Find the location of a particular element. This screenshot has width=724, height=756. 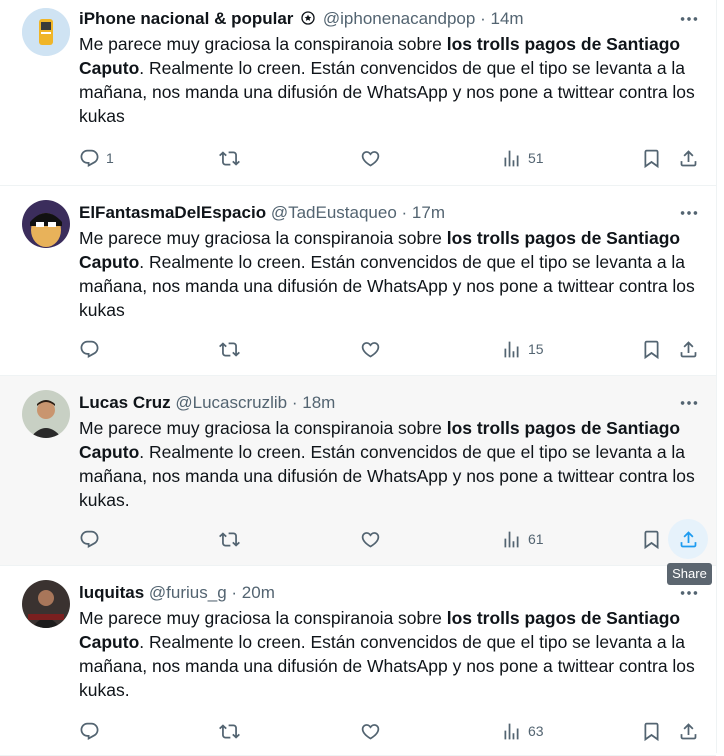

timestamp: 20m is located at coordinates (258, 592).